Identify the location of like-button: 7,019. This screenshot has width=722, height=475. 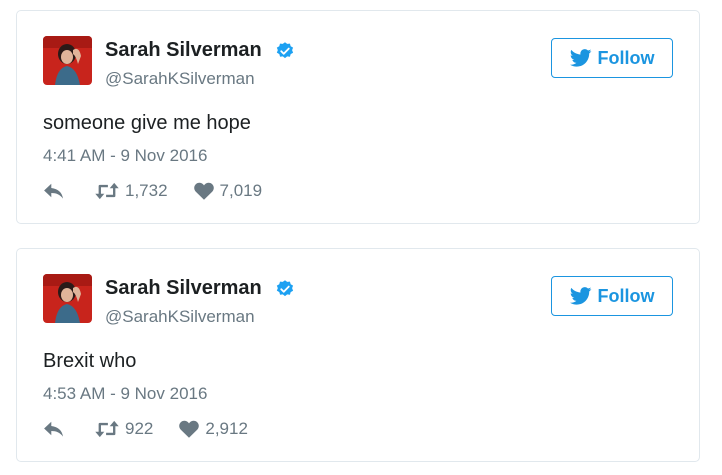
(228, 191).